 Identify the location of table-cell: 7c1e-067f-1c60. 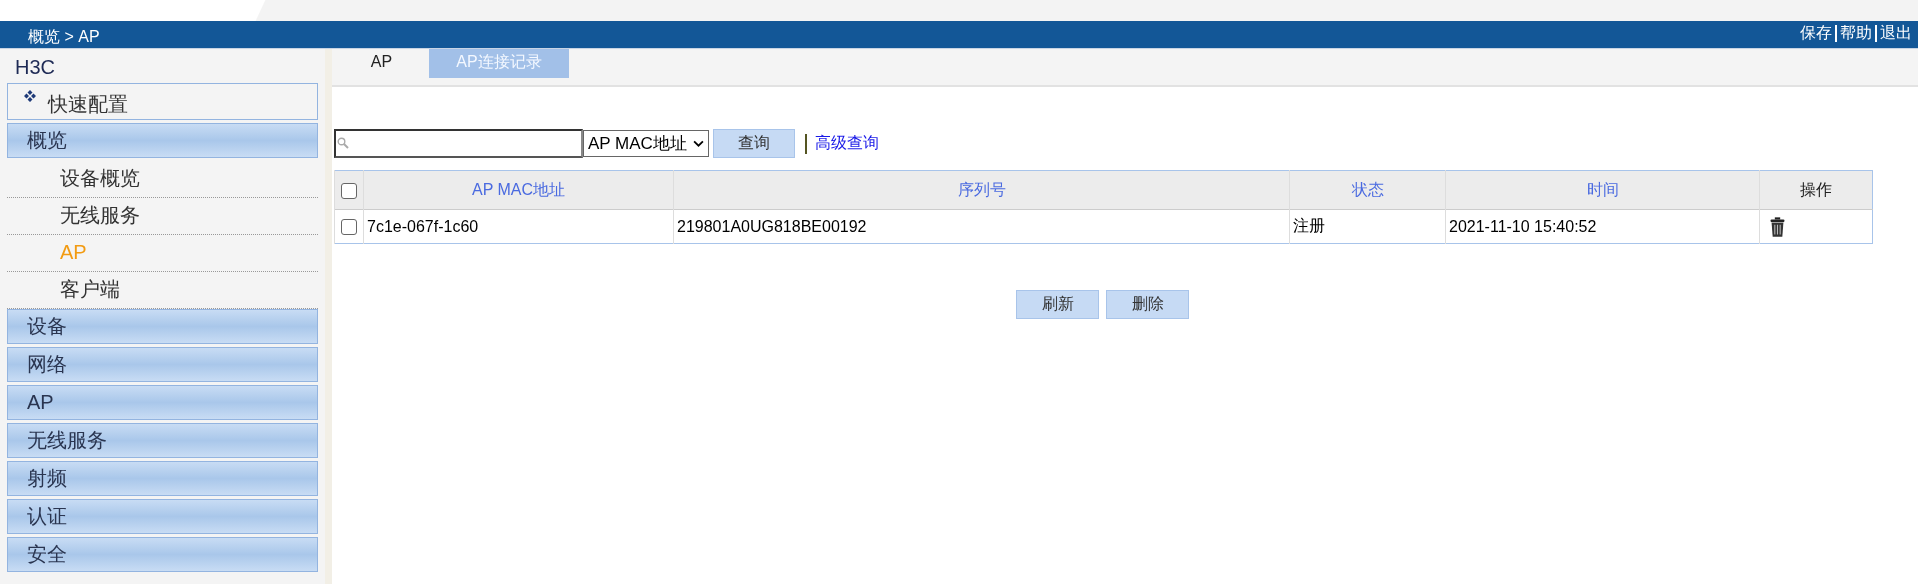
(518, 226).